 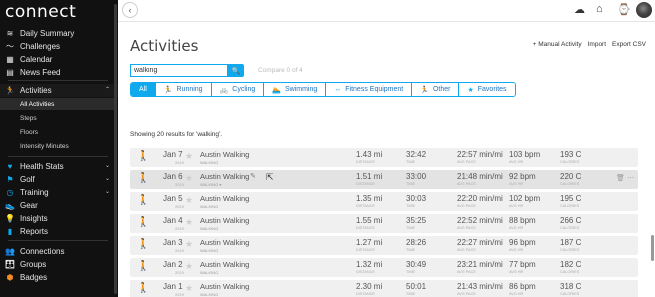 I want to click on sidebar-item-gear: 👟 Gear, so click(x=59, y=205).